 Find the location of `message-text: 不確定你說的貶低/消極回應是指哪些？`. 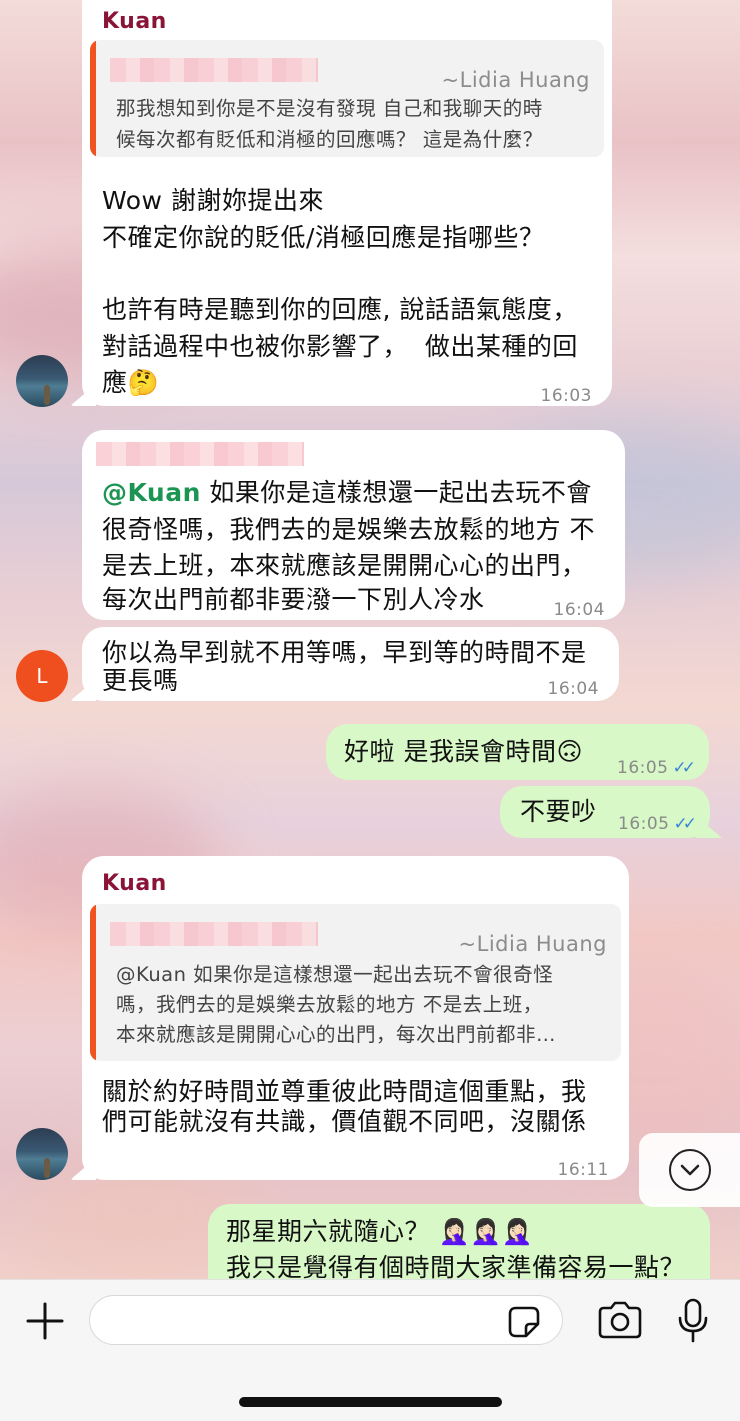

message-text: 不確定你說的貶低/消極回應是指哪些？ is located at coordinates (323, 237).